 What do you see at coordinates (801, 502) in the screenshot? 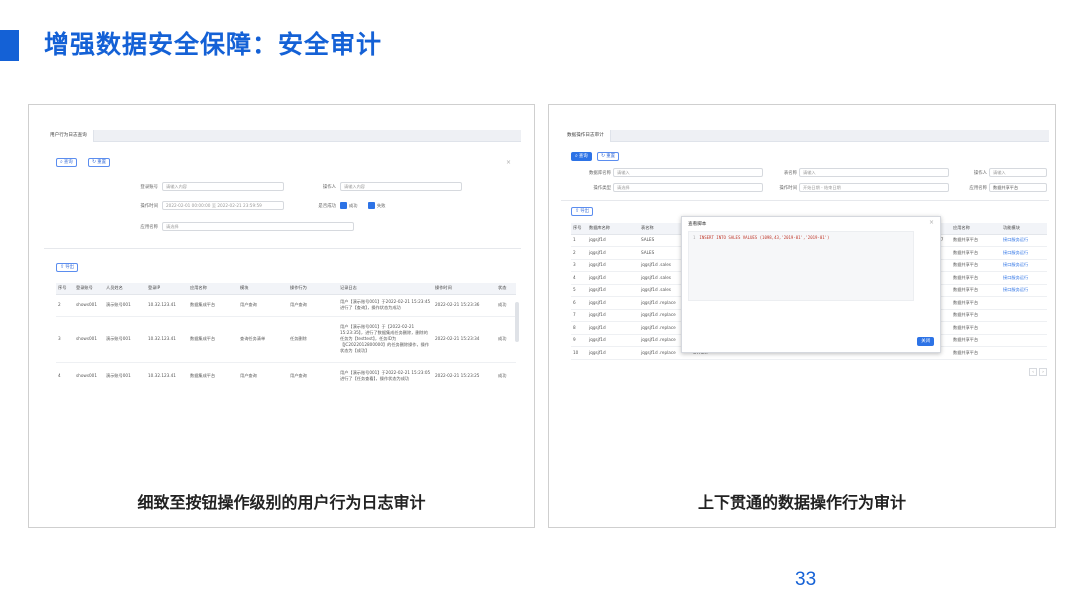
I see `right-caption: 上下贯通的数据操作行为审计` at bounding box center [801, 502].